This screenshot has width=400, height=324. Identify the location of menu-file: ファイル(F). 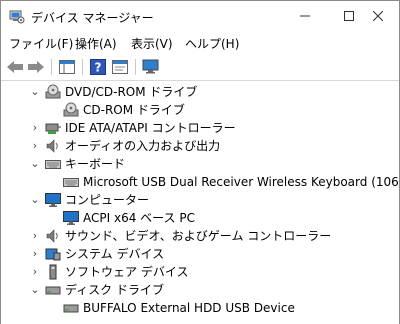
(41, 43).